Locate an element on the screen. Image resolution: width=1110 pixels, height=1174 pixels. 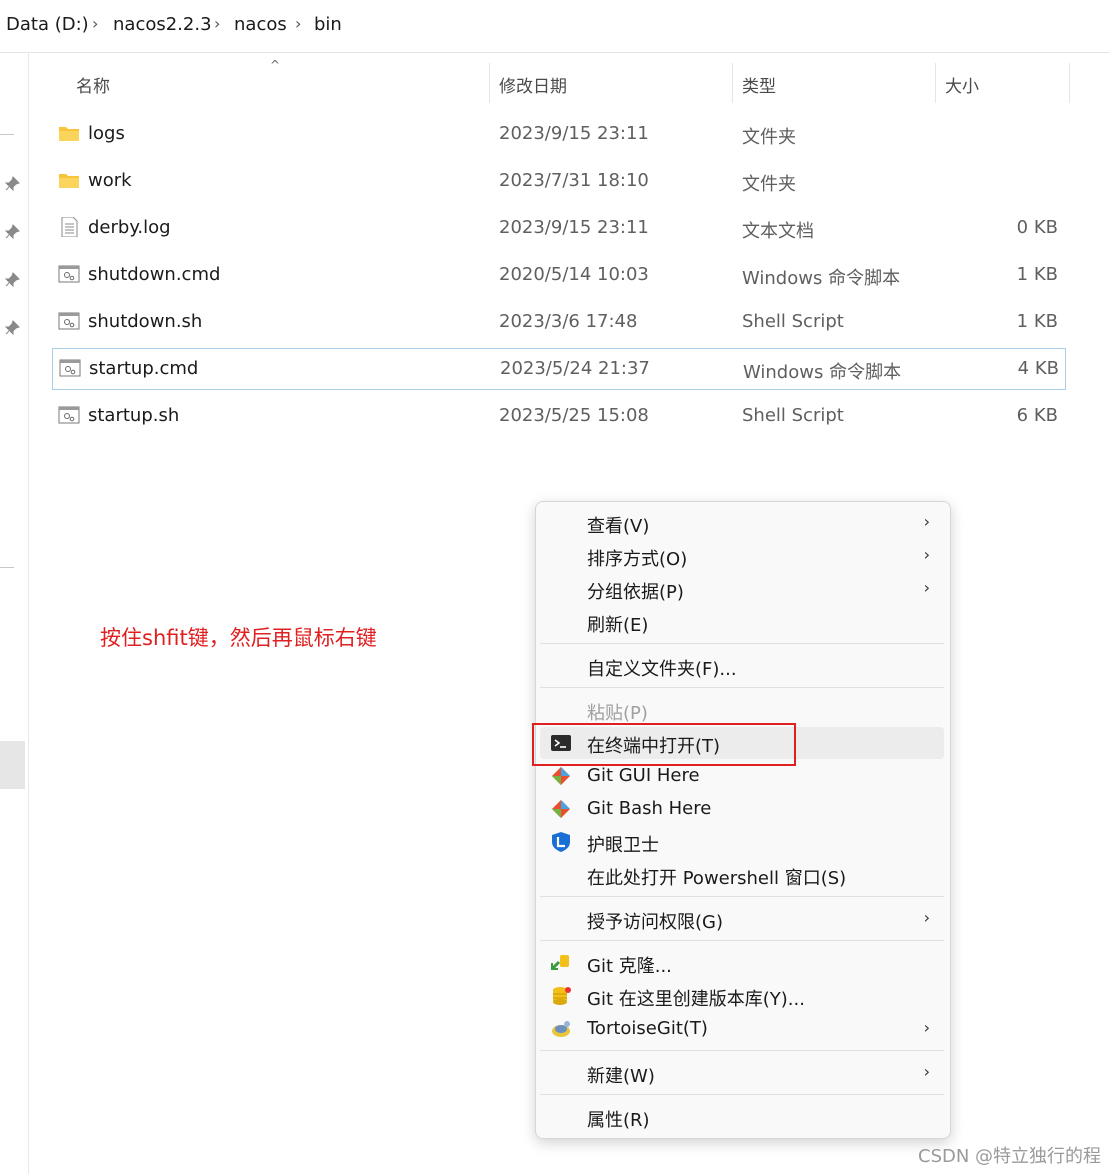
menu-item-label: 查看(V) is located at coordinates (618, 526).